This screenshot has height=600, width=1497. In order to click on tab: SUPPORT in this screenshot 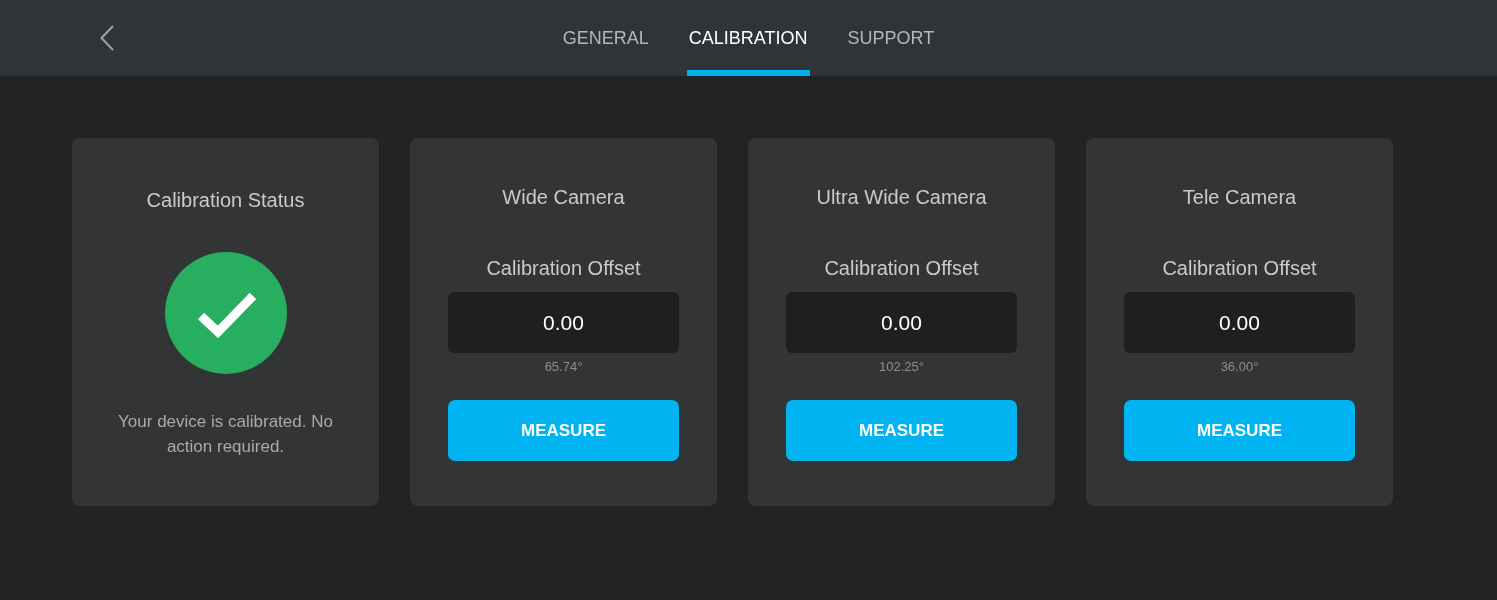, I will do `click(891, 38)`.